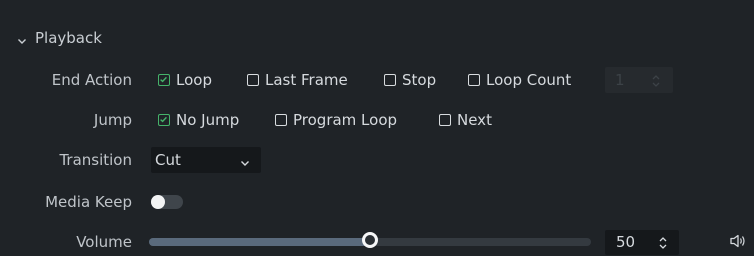  Describe the element at coordinates (206, 160) in the screenshot. I see `transition-select: Cut` at that location.